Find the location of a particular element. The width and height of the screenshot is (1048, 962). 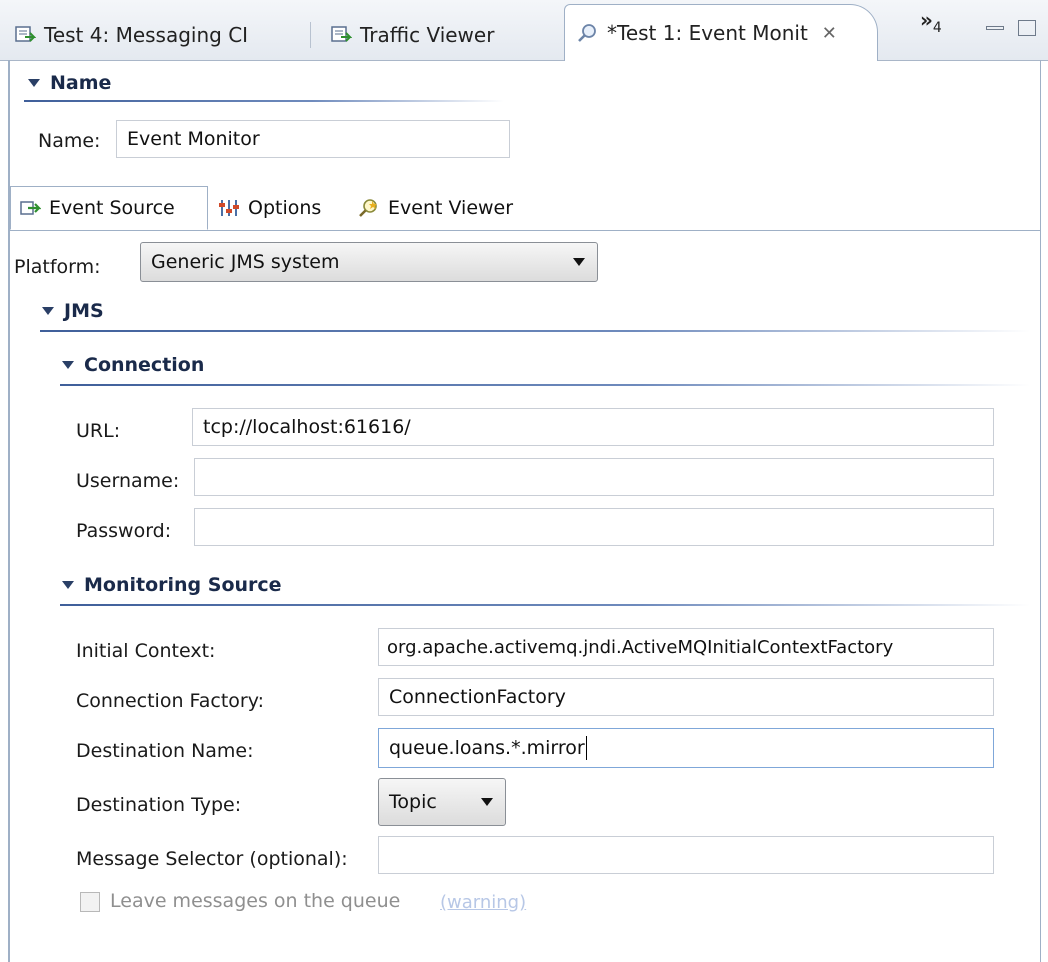

destination-name-label: Destination Name: is located at coordinates (165, 751).